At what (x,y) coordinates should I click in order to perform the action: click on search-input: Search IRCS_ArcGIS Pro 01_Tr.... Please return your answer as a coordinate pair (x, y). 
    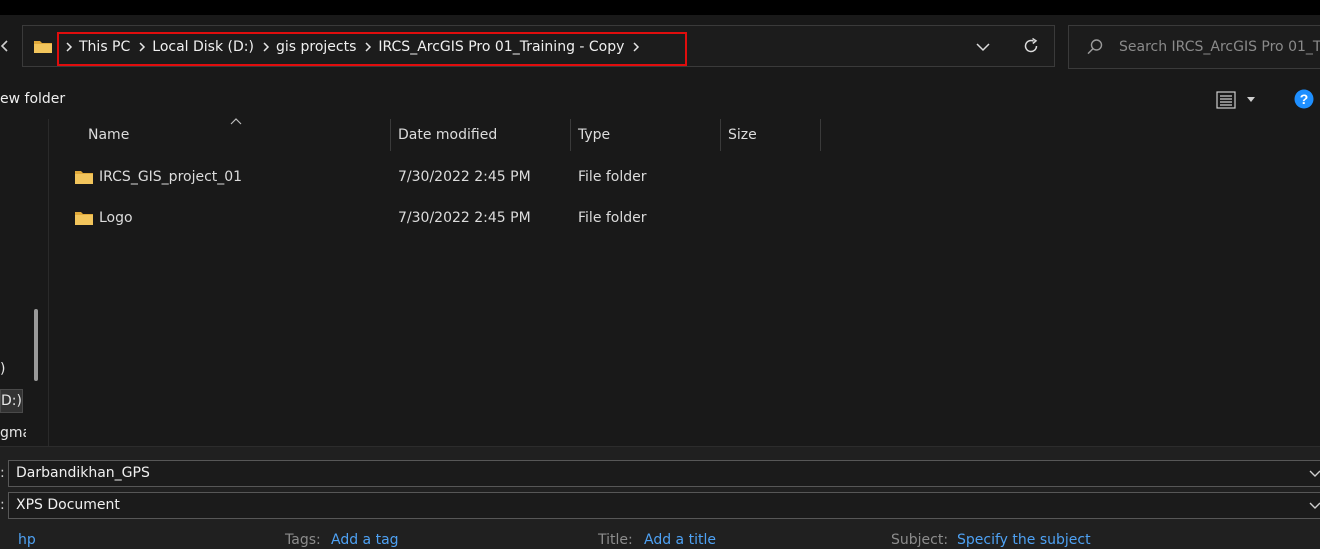
    Looking at the image, I should click on (1219, 47).